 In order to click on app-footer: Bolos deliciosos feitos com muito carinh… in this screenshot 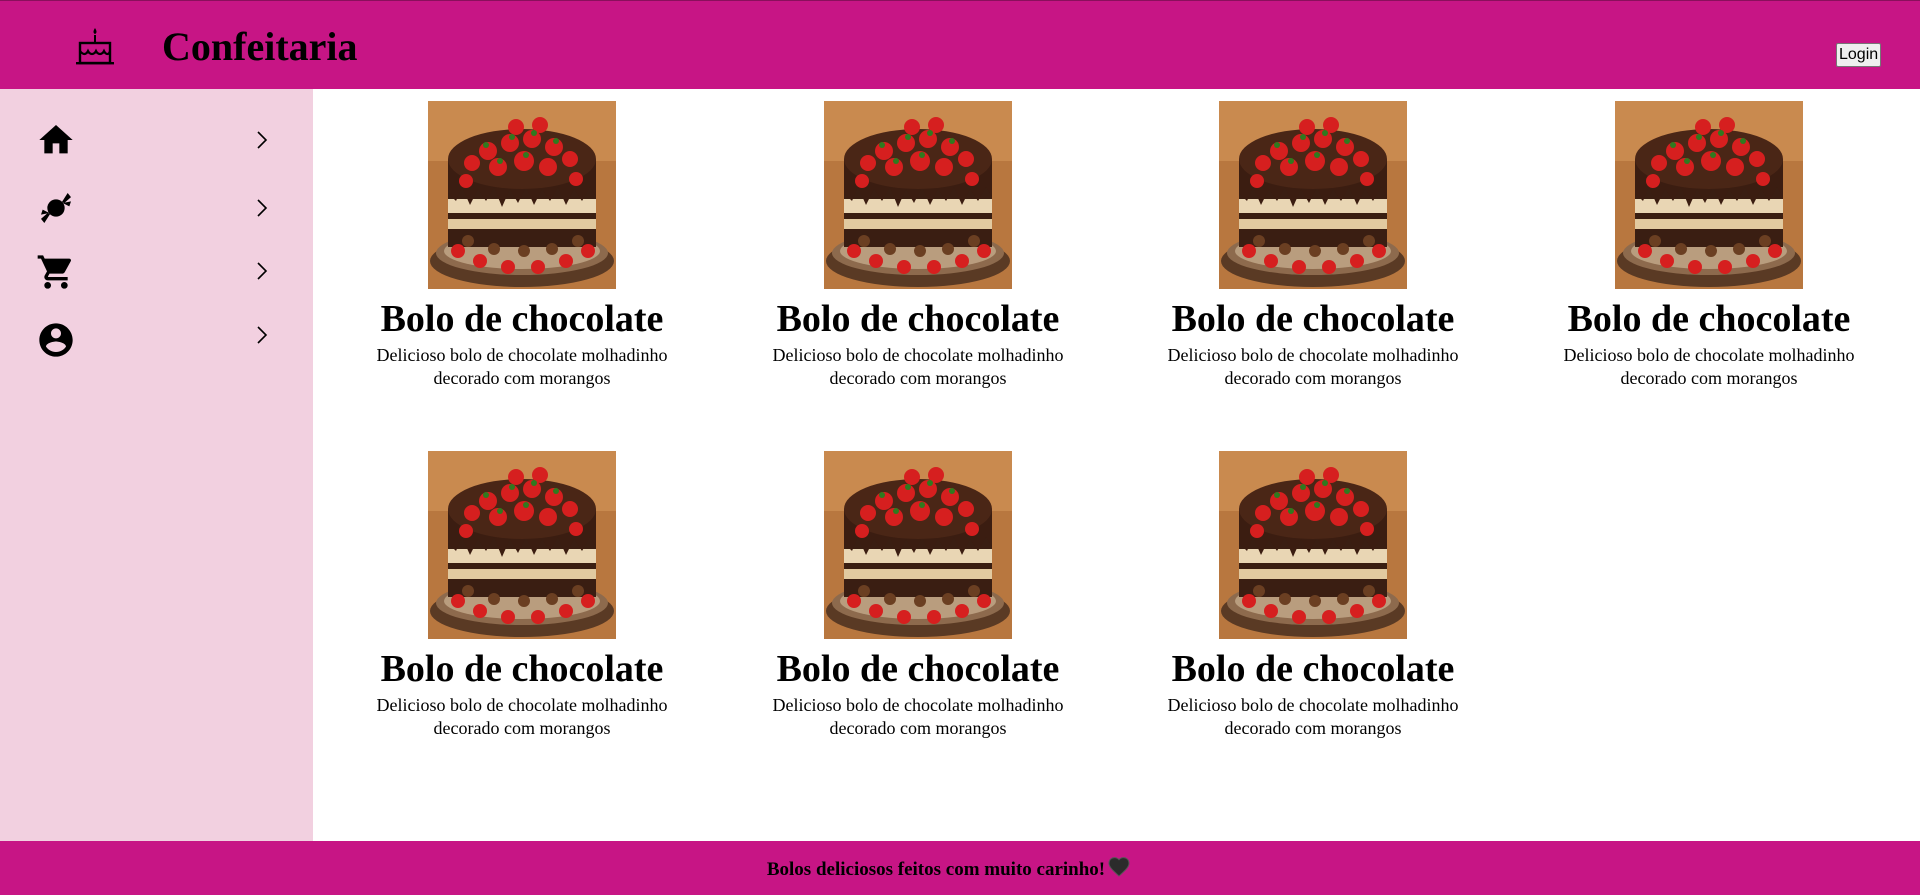, I will do `click(960, 868)`.